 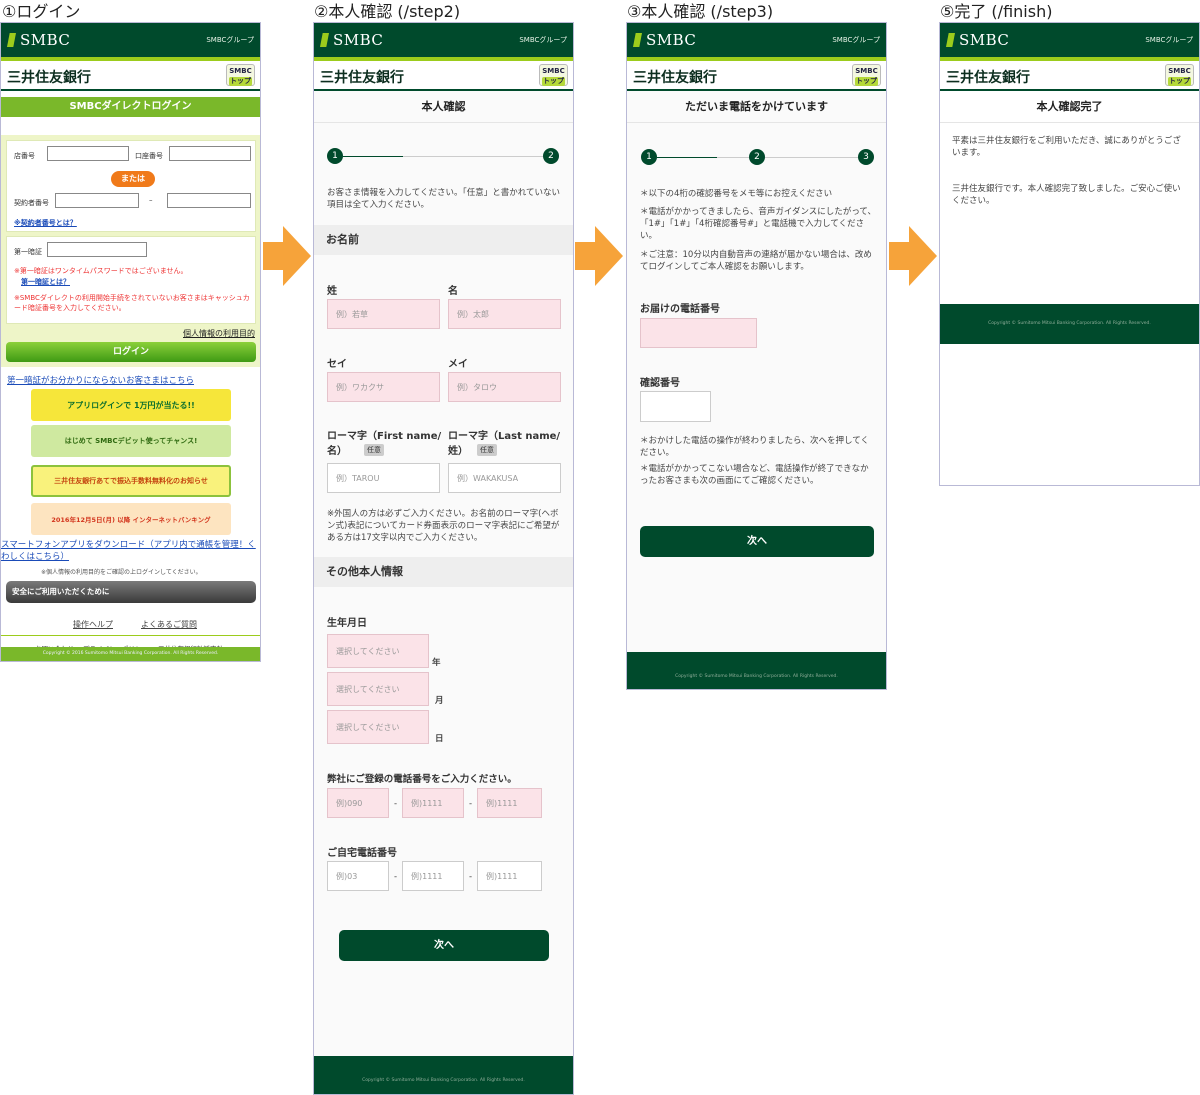 What do you see at coordinates (387, 11) in the screenshot?
I see `step-label-step2: ②本人確認 (/step2)` at bounding box center [387, 11].